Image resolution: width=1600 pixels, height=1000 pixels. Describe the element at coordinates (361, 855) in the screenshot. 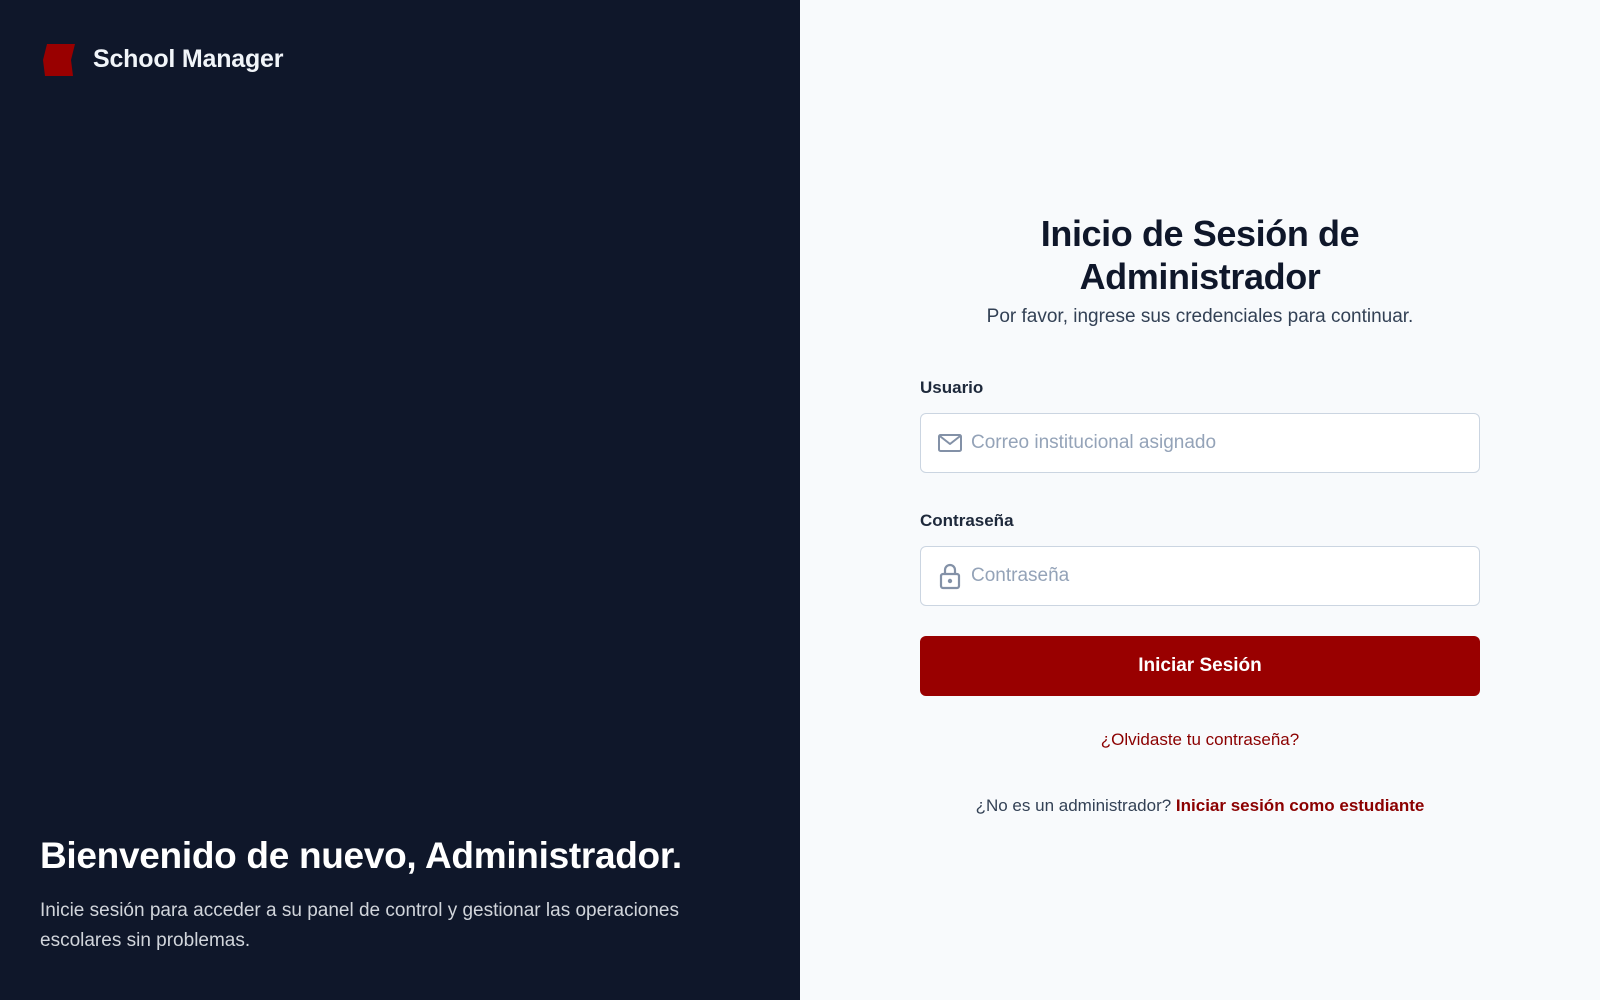

I see `welcome-title: Bienvenido de nuevo, Administrador.` at that location.